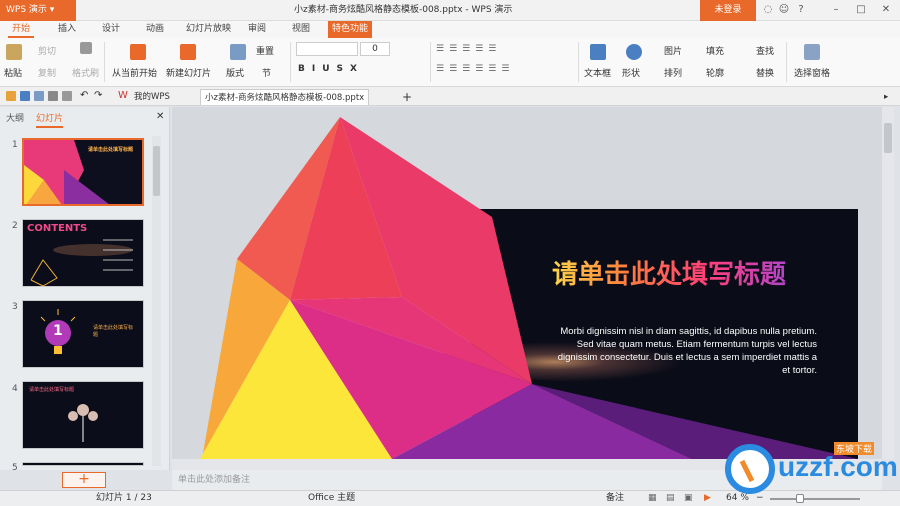  I want to click on format-painter-button: 格式刷, so click(85, 72).